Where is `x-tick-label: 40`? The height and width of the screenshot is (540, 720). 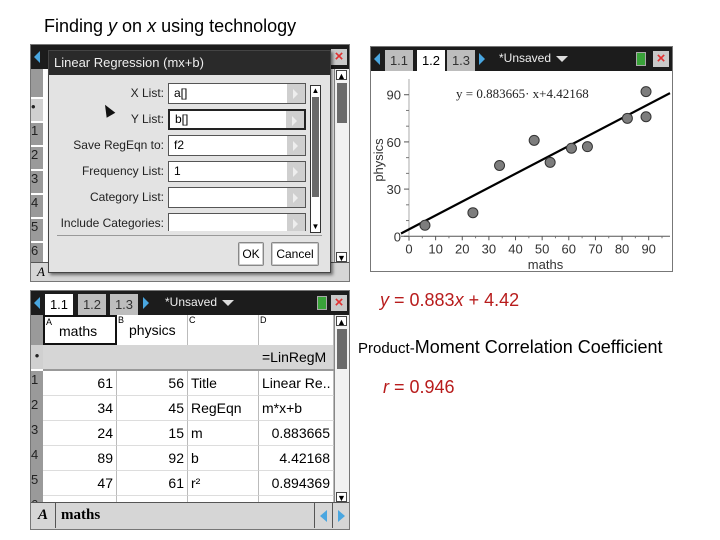 x-tick-label: 40 is located at coordinates (515, 248).